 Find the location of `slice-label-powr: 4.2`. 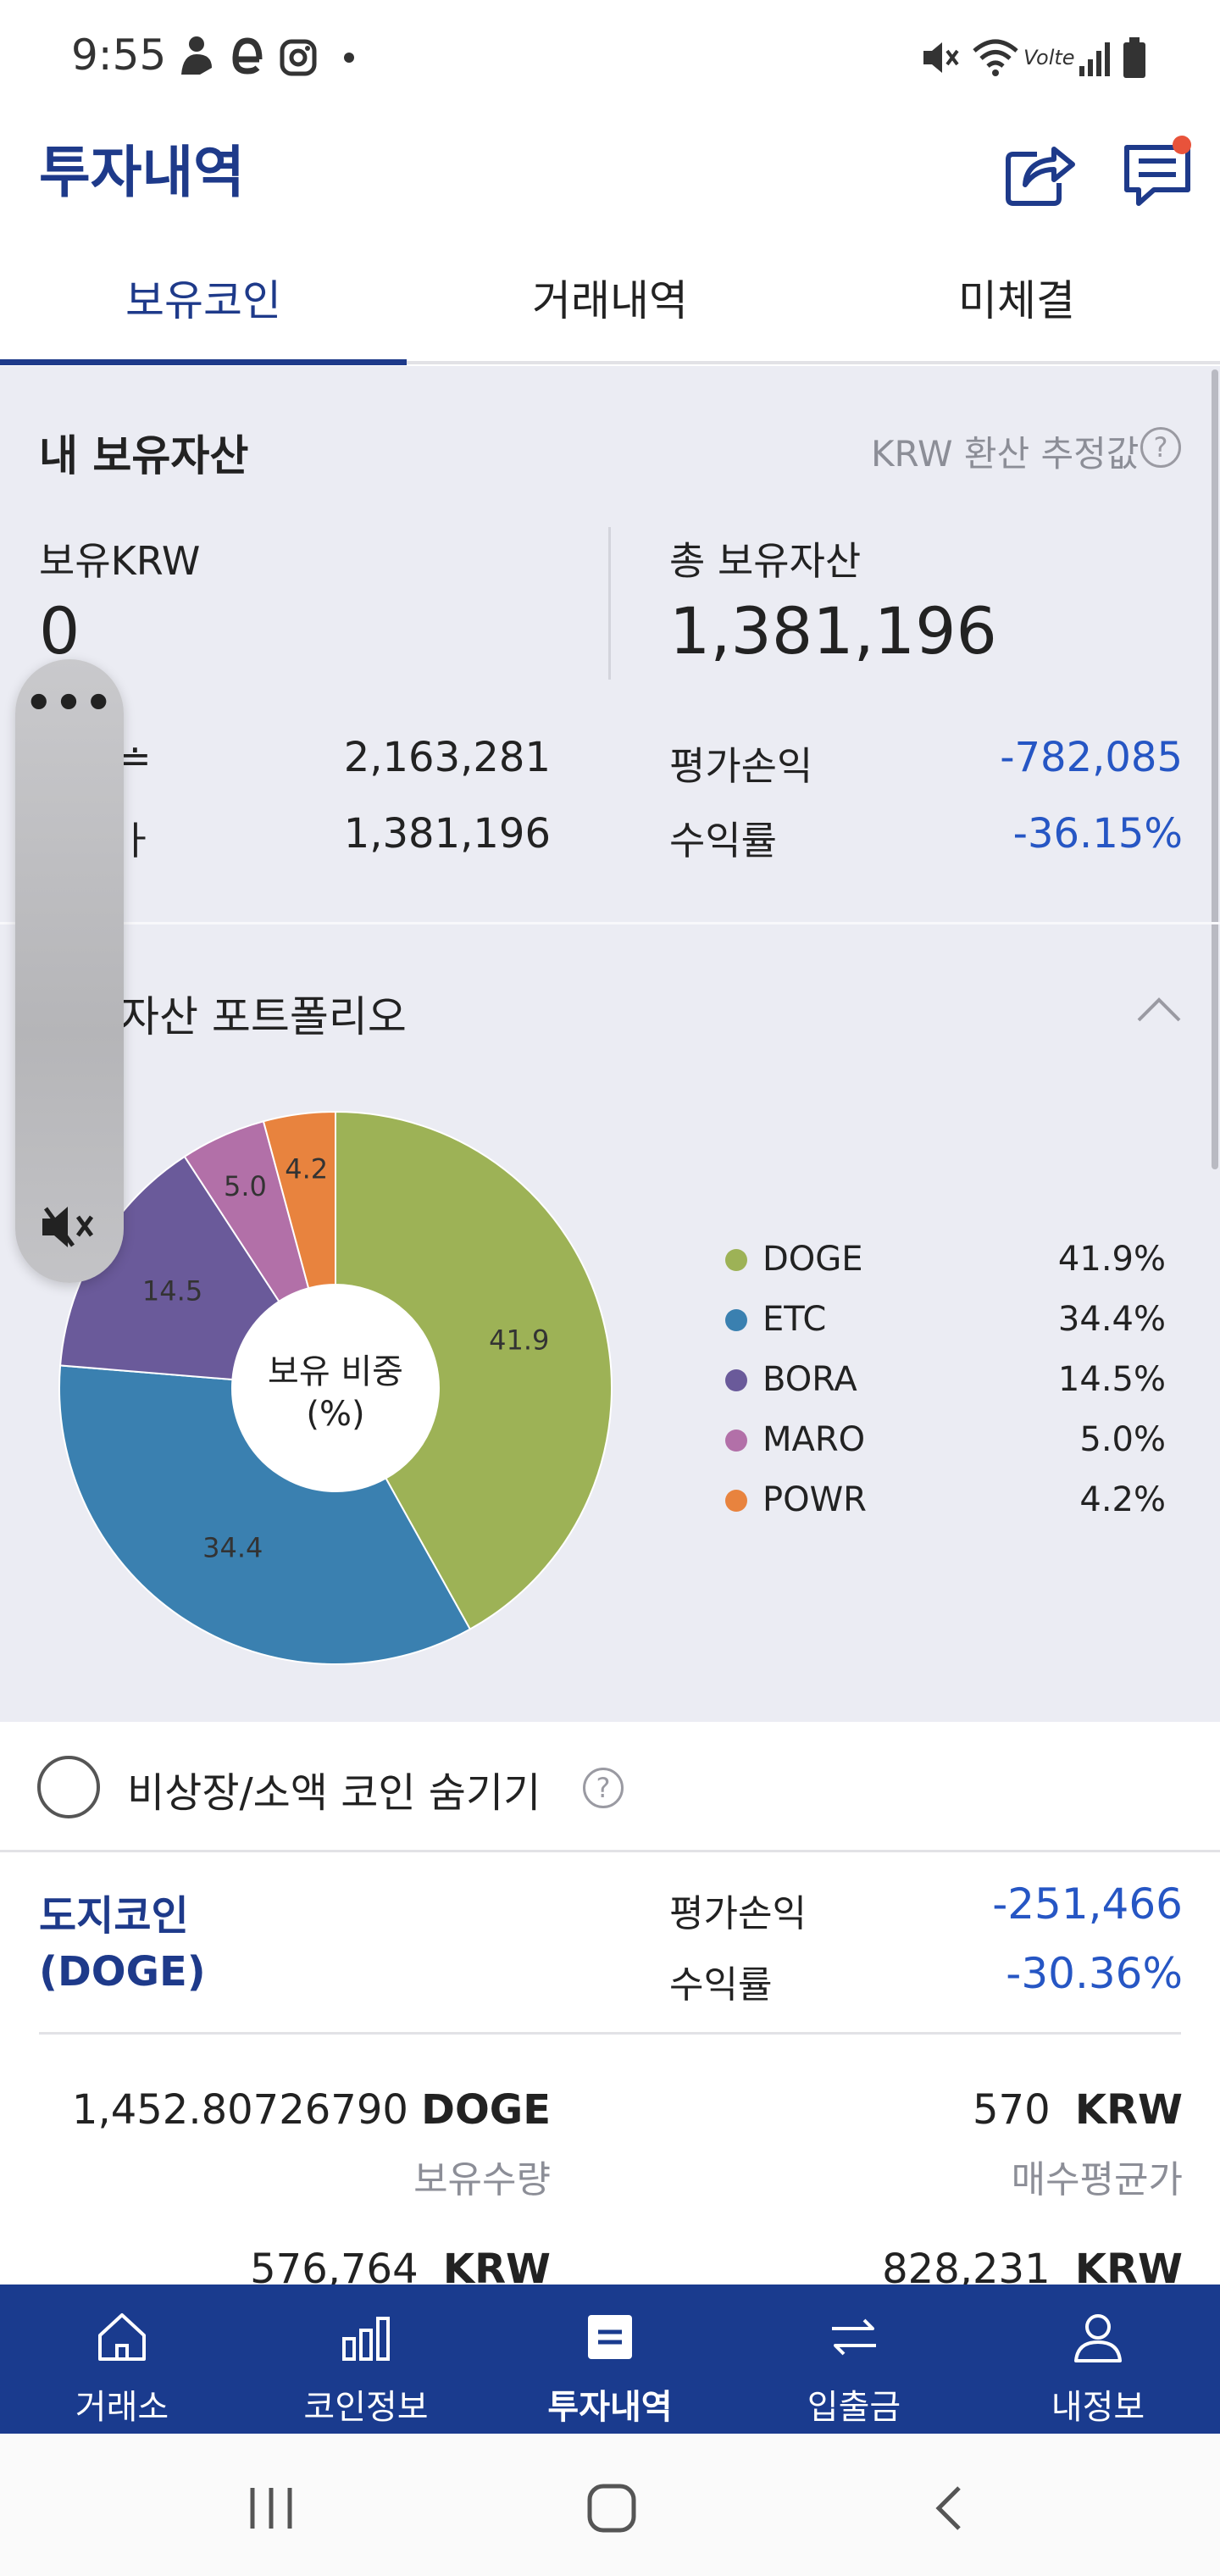

slice-label-powr: 4.2 is located at coordinates (306, 1168).